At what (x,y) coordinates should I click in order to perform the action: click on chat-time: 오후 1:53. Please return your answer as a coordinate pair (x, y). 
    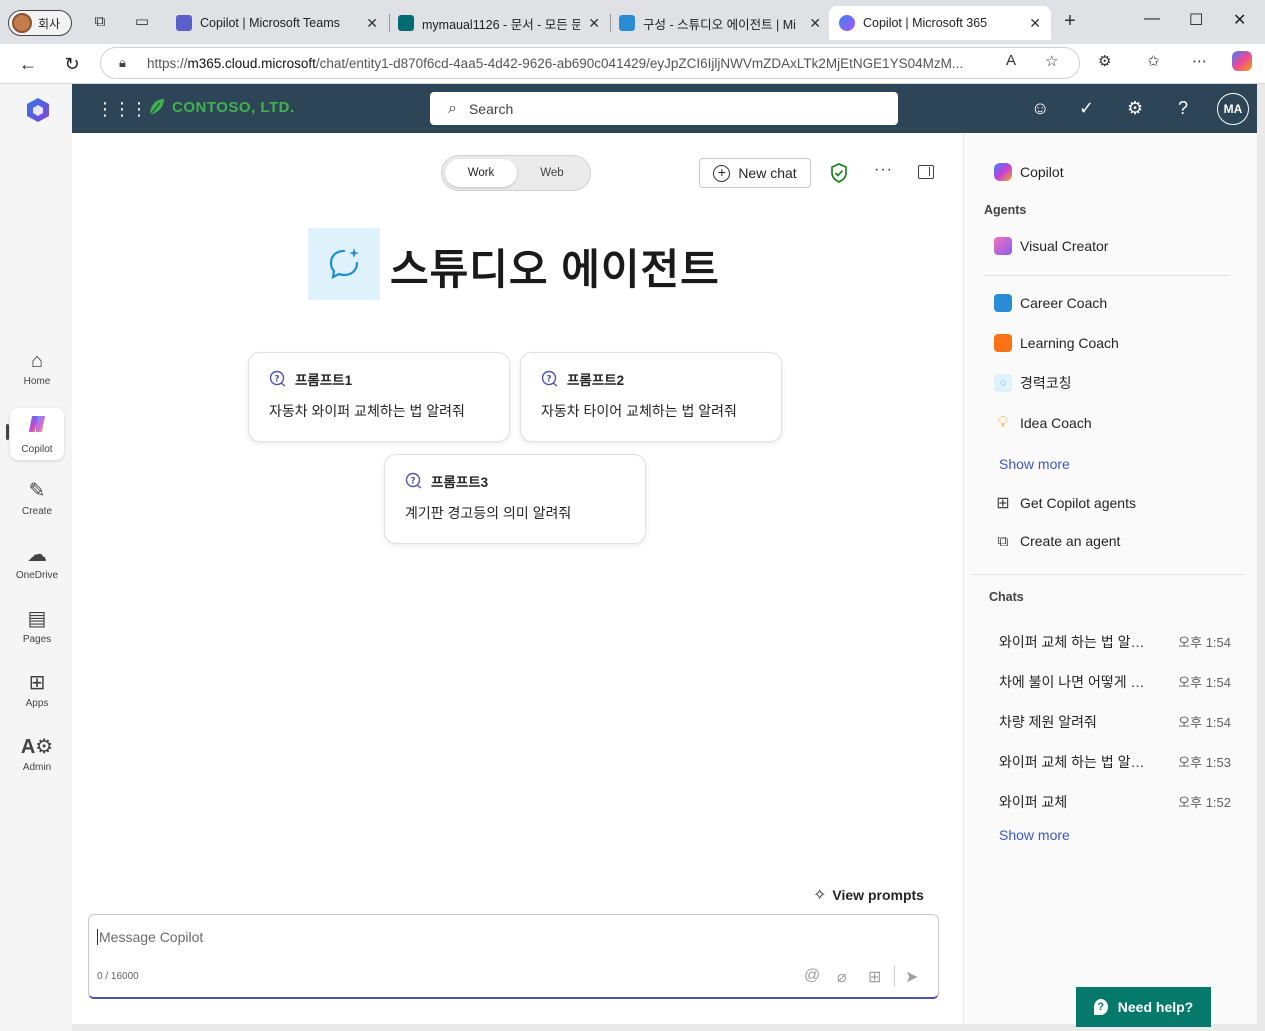
    Looking at the image, I should click on (1204, 762).